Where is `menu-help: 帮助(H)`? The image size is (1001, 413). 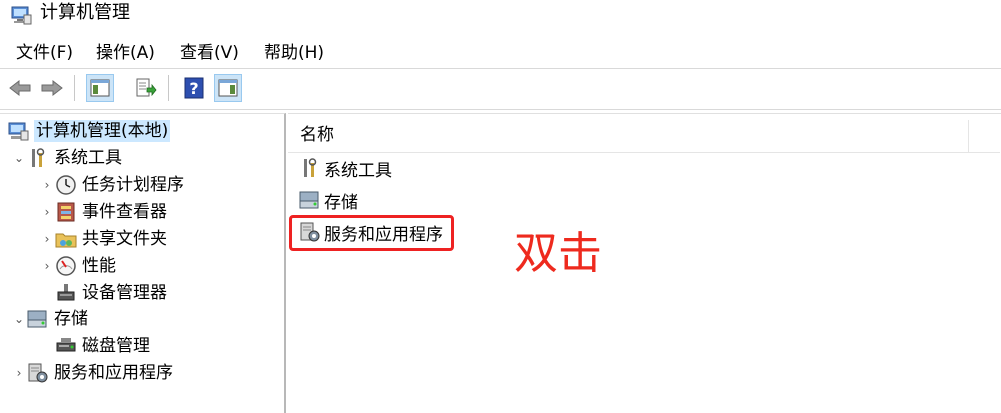
menu-help: 帮助(H) is located at coordinates (294, 53).